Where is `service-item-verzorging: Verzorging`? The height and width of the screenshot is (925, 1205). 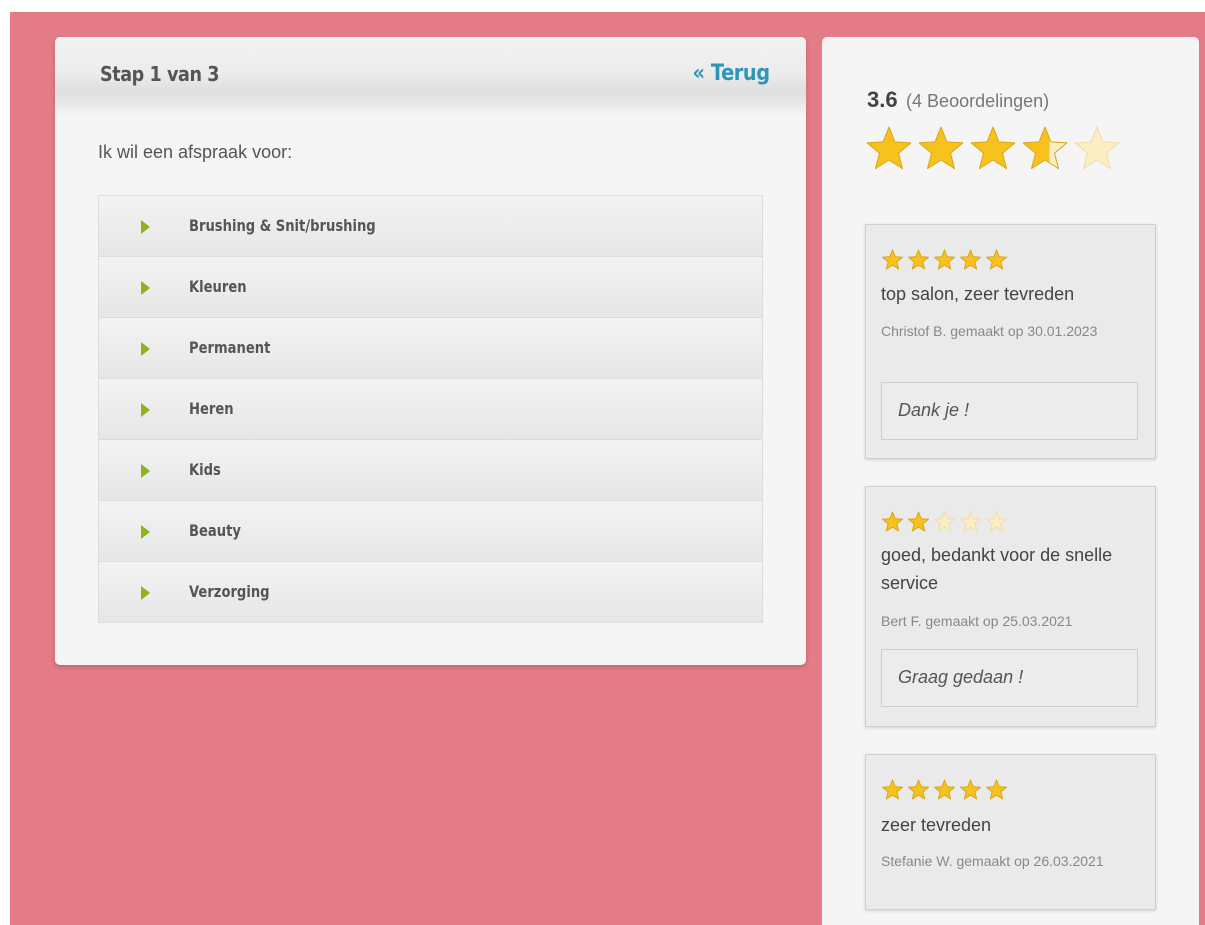
service-item-verzorging: Verzorging is located at coordinates (430, 592).